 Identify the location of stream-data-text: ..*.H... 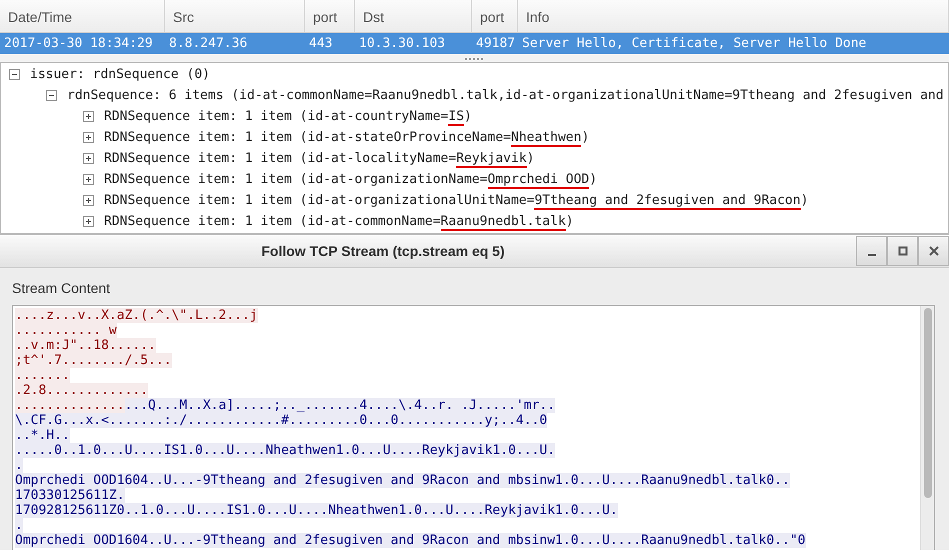
(42, 435).